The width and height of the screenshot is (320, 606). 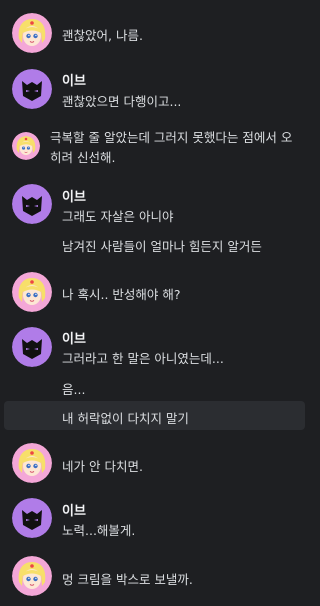 What do you see at coordinates (99, 530) in the screenshot?
I see `message-text: 노력...해볼게.` at bounding box center [99, 530].